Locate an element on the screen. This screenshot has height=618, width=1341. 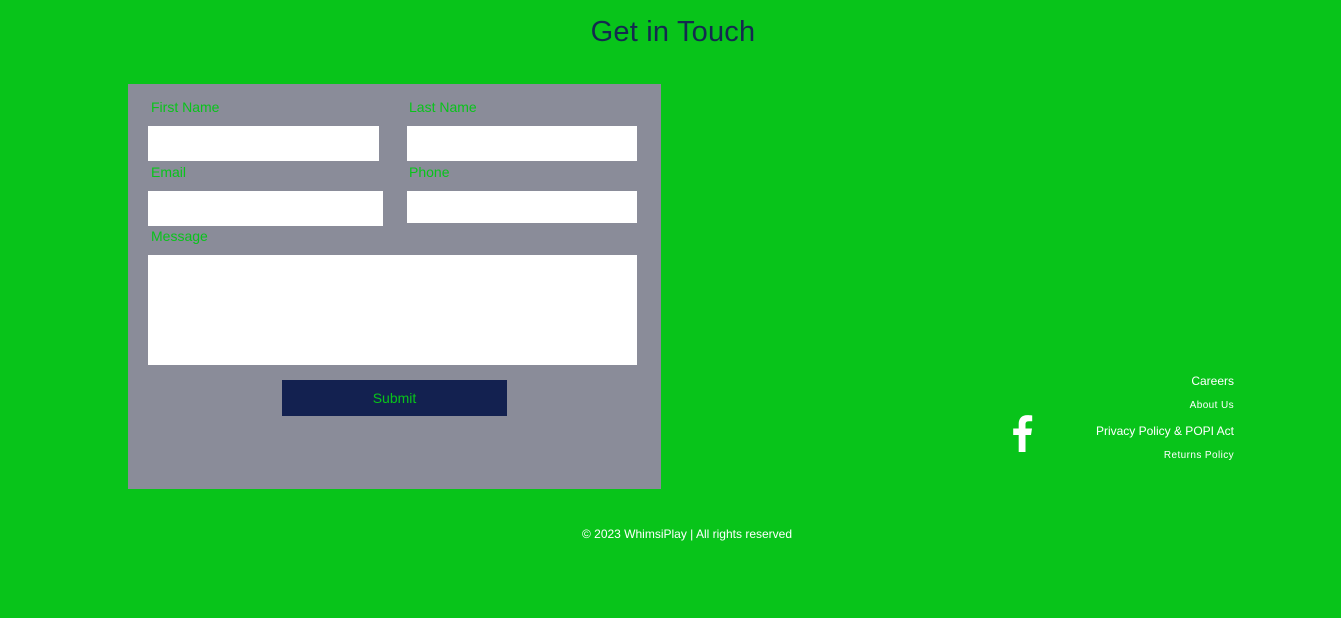
footer-link-about-us: About Us is located at coordinates (1165, 409).